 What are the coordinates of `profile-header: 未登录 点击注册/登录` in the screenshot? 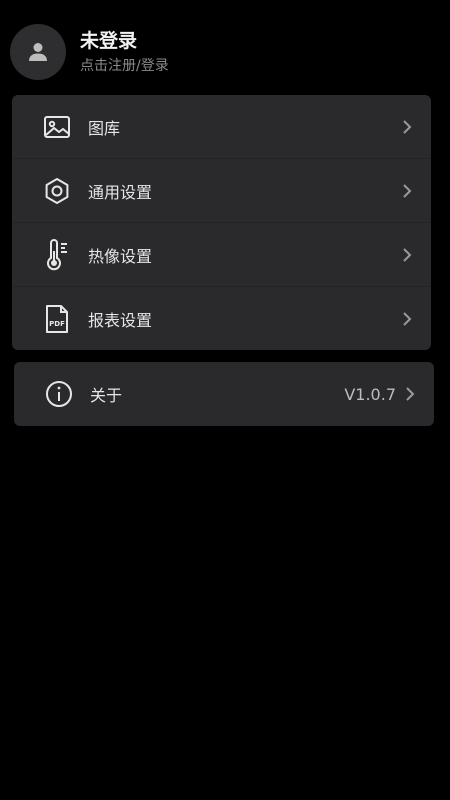 It's located at (89, 52).